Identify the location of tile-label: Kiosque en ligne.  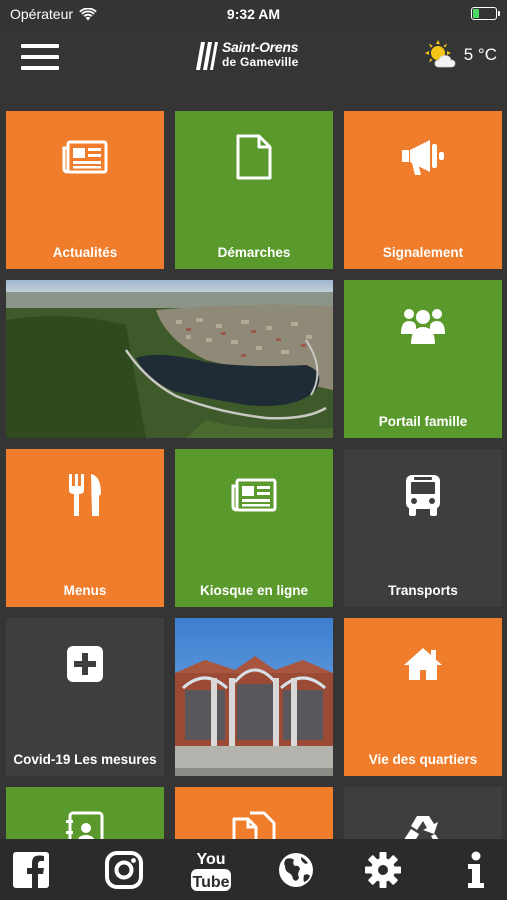
(253, 590).